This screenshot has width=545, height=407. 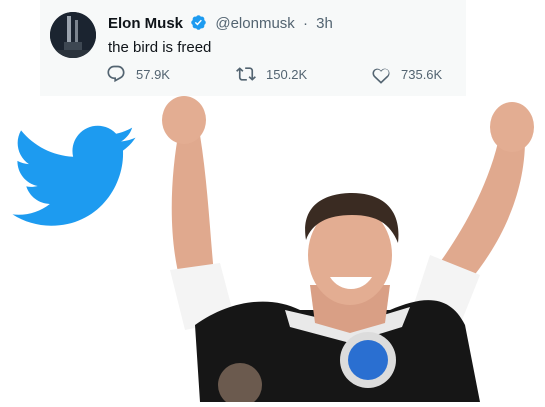 What do you see at coordinates (160, 47) in the screenshot?
I see `tweet-text: the bird is freed` at bounding box center [160, 47].